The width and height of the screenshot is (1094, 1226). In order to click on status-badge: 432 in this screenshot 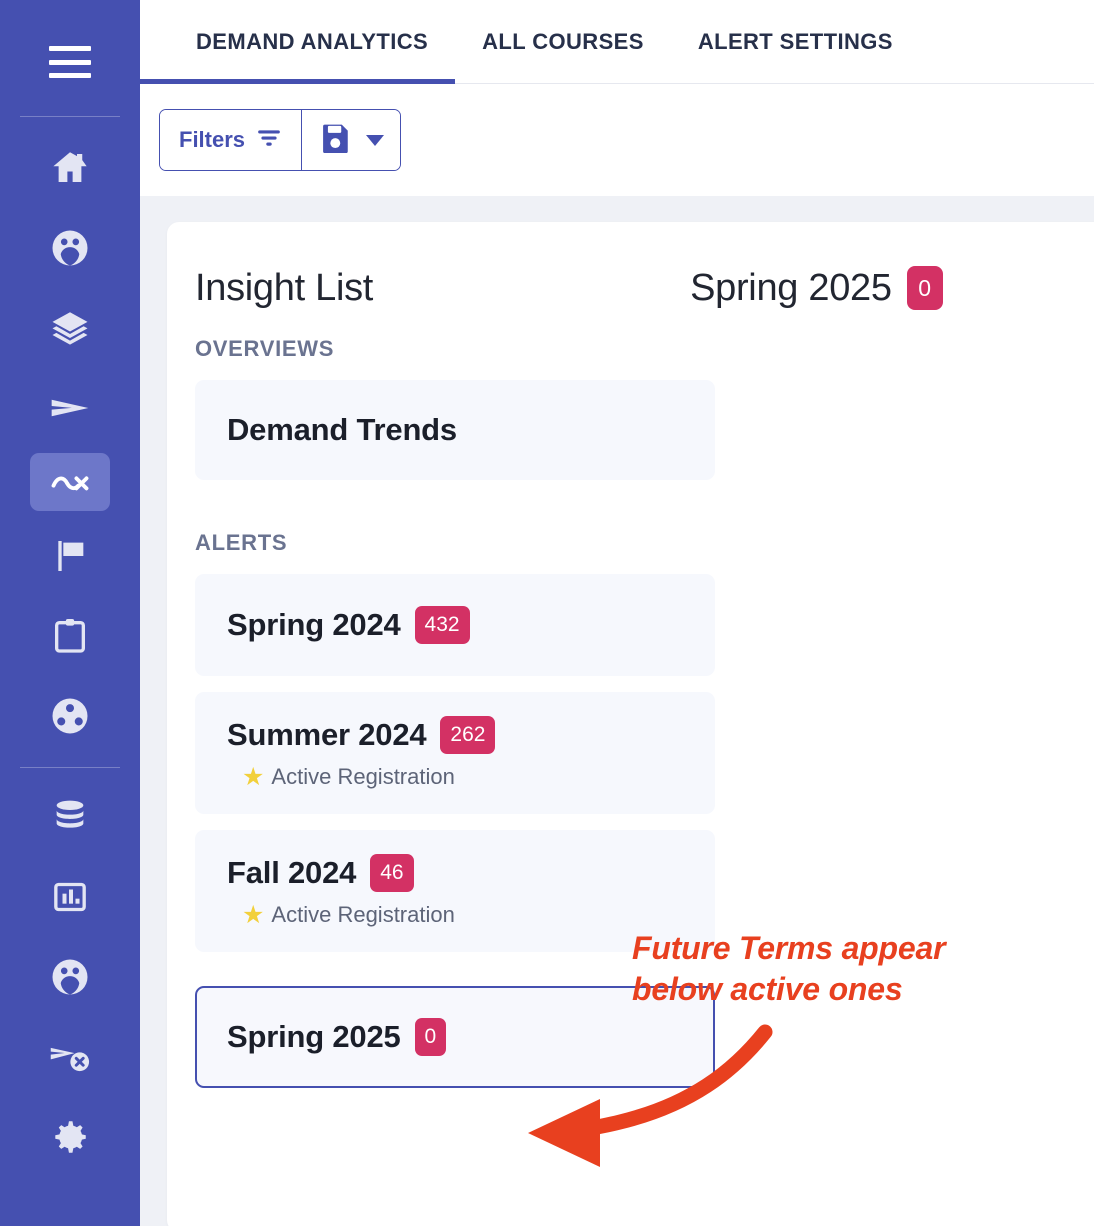, I will do `click(442, 625)`.